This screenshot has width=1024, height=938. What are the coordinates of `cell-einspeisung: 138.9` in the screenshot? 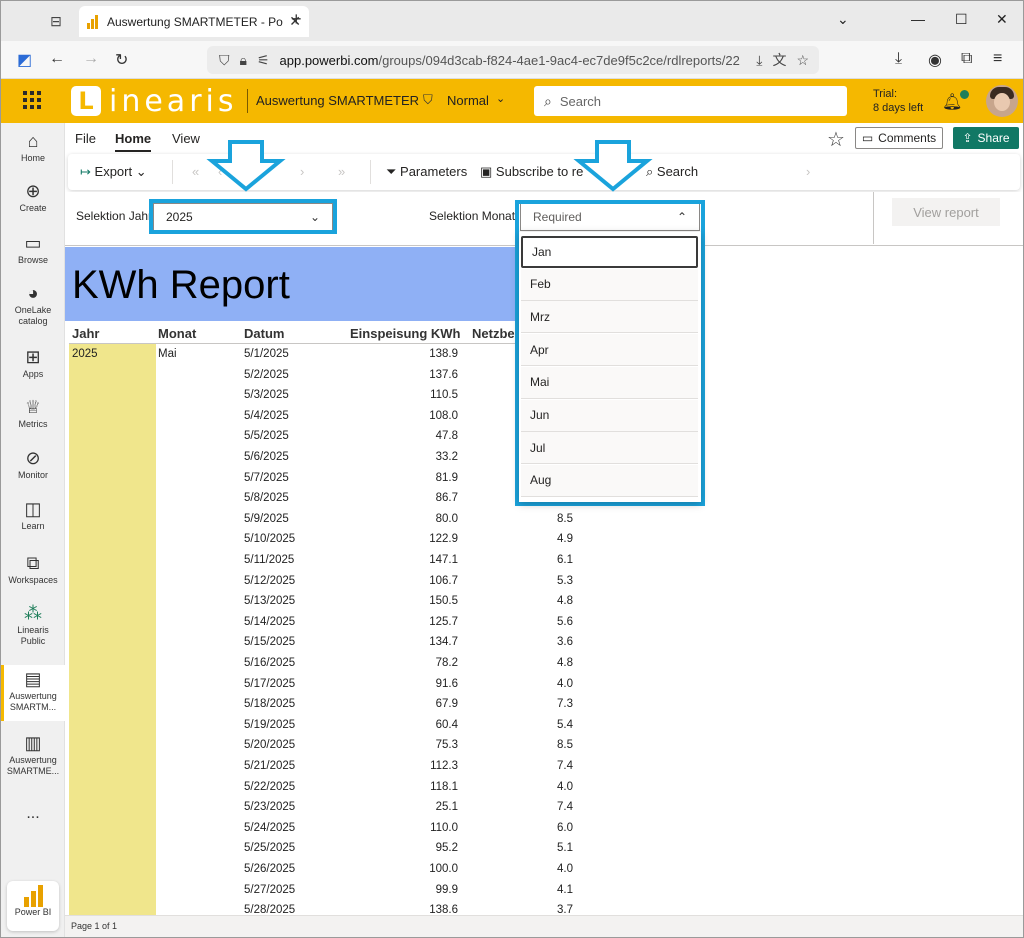 It's located at (443, 354).